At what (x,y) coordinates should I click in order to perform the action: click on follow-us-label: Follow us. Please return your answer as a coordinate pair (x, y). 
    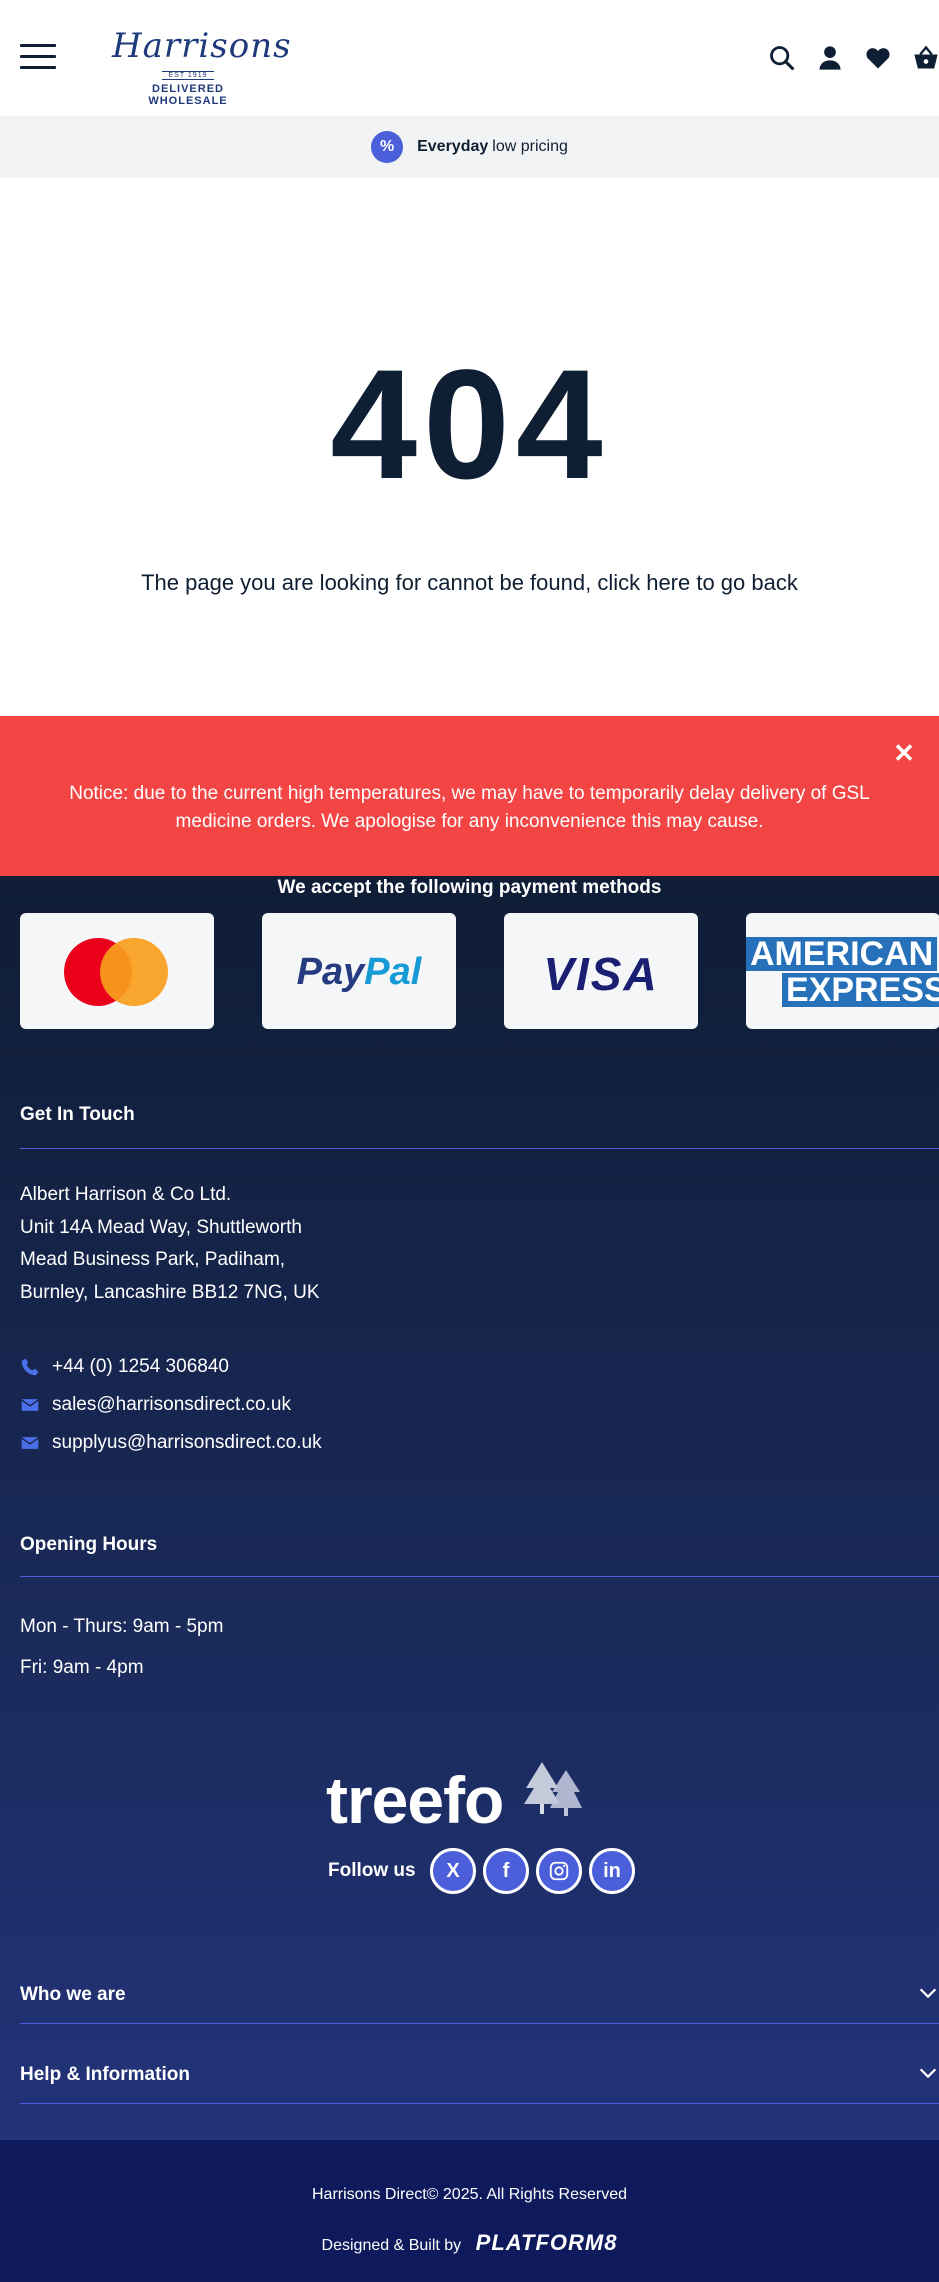
    Looking at the image, I should click on (372, 1870).